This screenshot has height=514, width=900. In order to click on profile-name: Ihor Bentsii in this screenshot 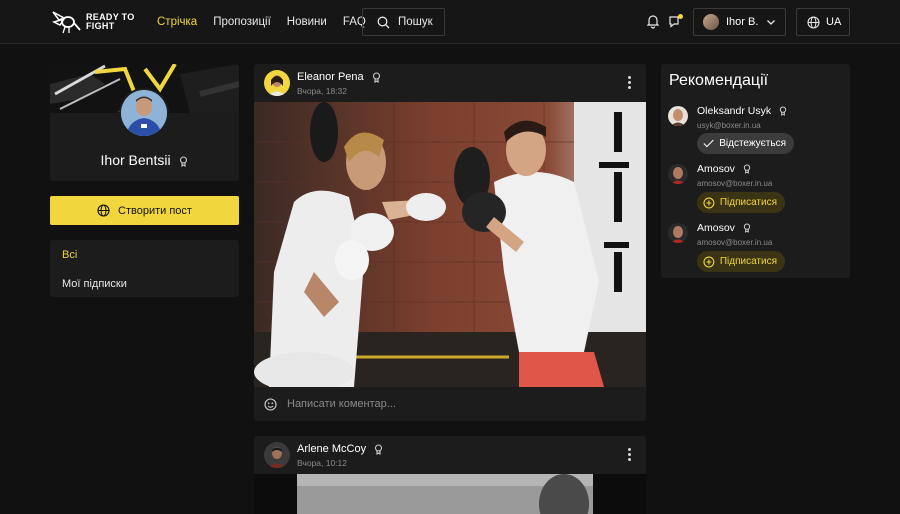, I will do `click(144, 160)`.